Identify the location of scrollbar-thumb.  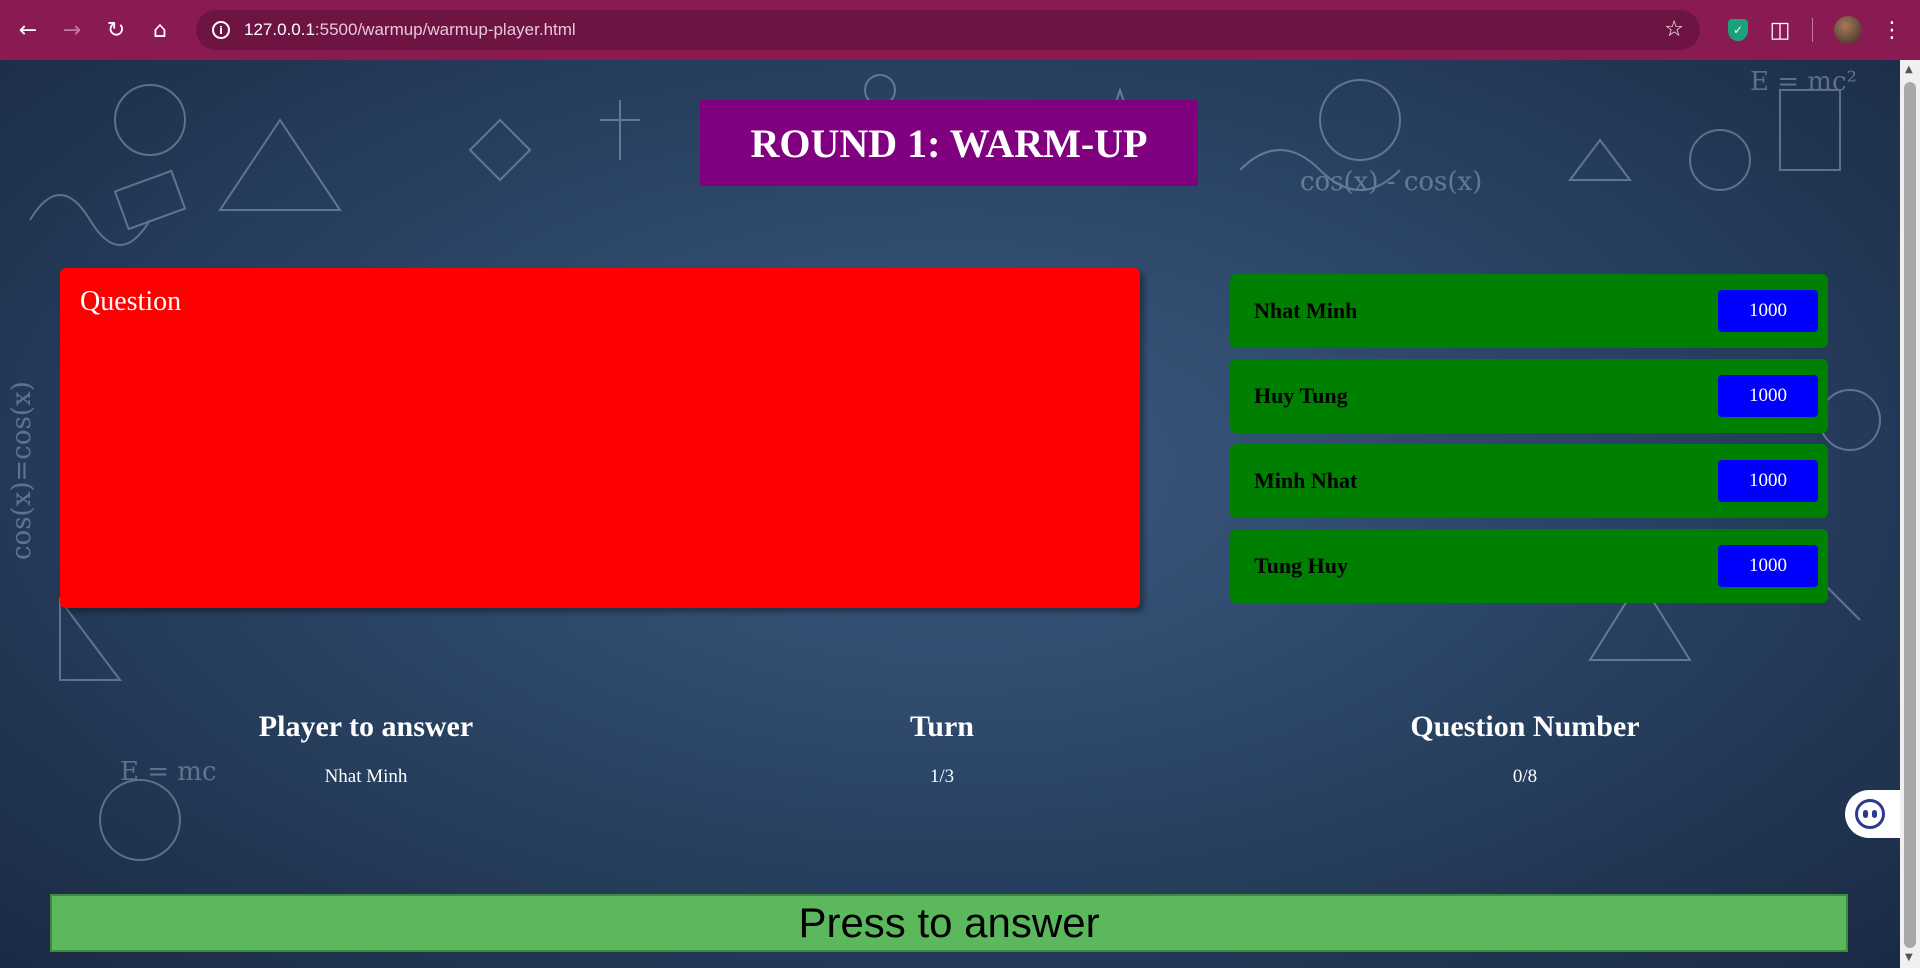
(1910, 515).